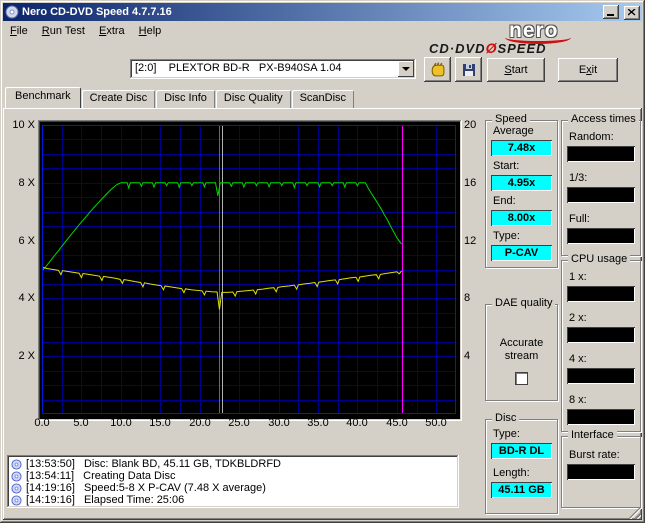 This screenshot has height=523, width=645. What do you see at coordinates (521, 218) in the screenshot?
I see `end-value: 8.00x` at bounding box center [521, 218].